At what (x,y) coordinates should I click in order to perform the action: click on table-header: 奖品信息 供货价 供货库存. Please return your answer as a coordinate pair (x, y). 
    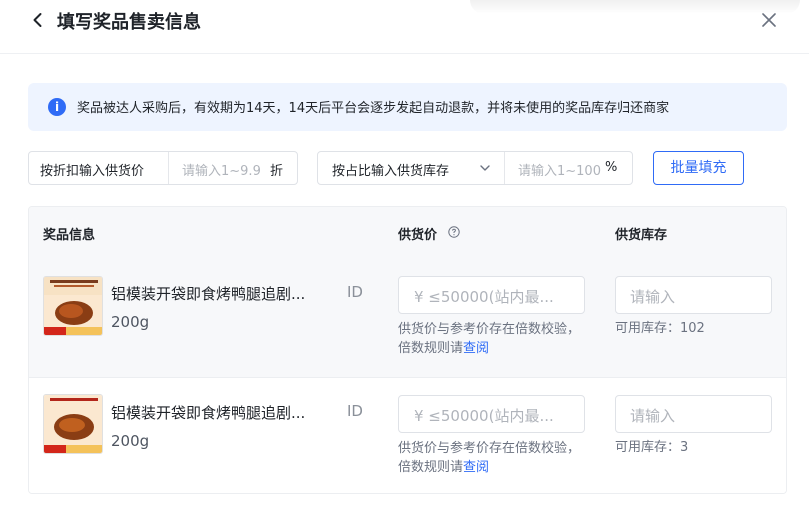
    Looking at the image, I should click on (407, 233).